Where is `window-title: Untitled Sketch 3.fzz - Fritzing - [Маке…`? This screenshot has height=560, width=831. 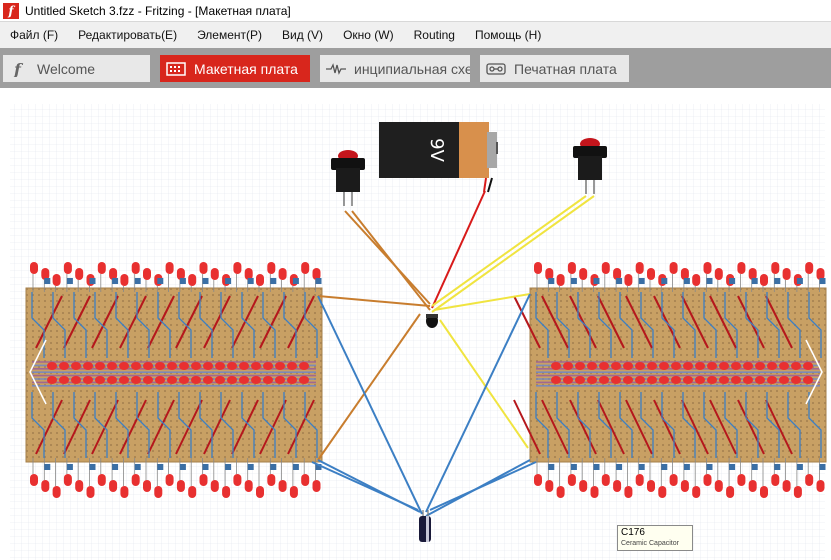
window-title: Untitled Sketch 3.fzz - Fritzing - [Маке… is located at coordinates (158, 10).